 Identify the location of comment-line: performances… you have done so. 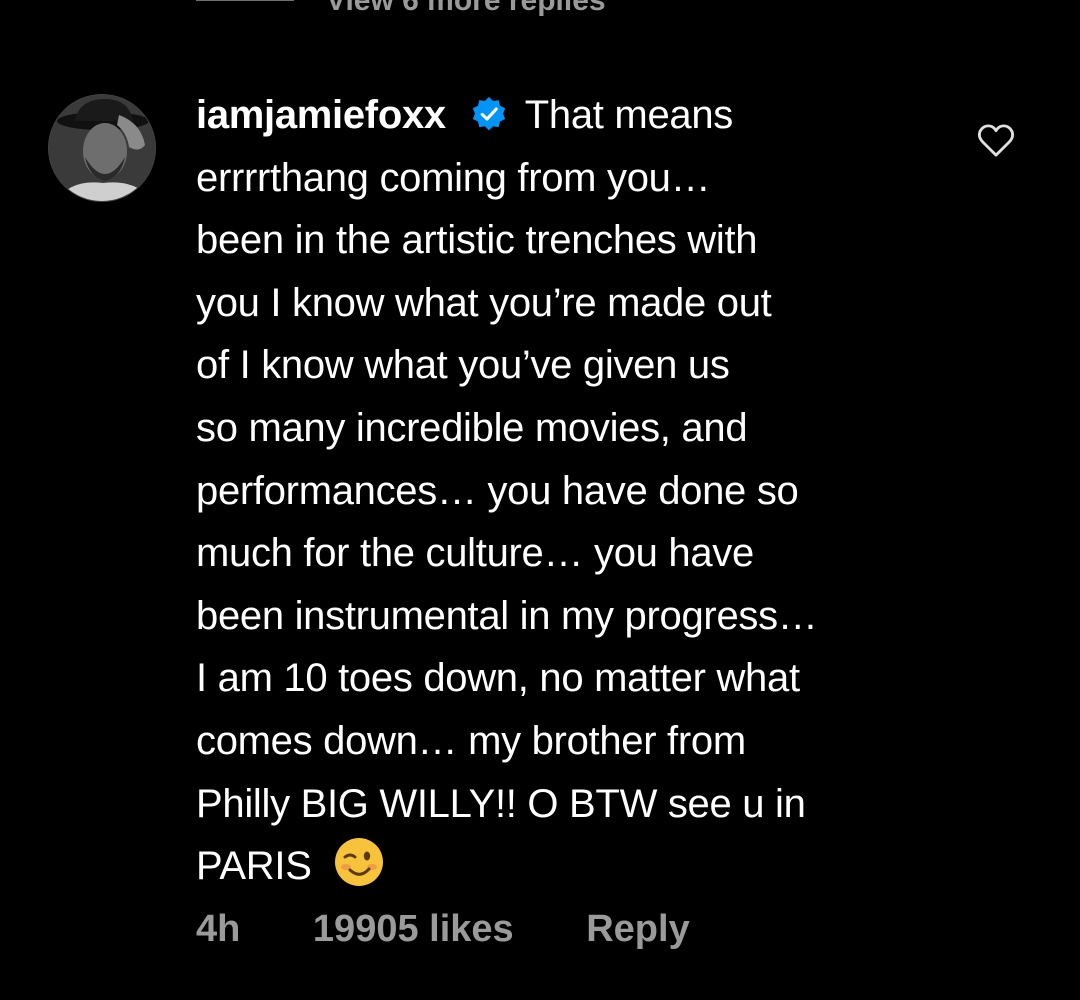
(497, 490).